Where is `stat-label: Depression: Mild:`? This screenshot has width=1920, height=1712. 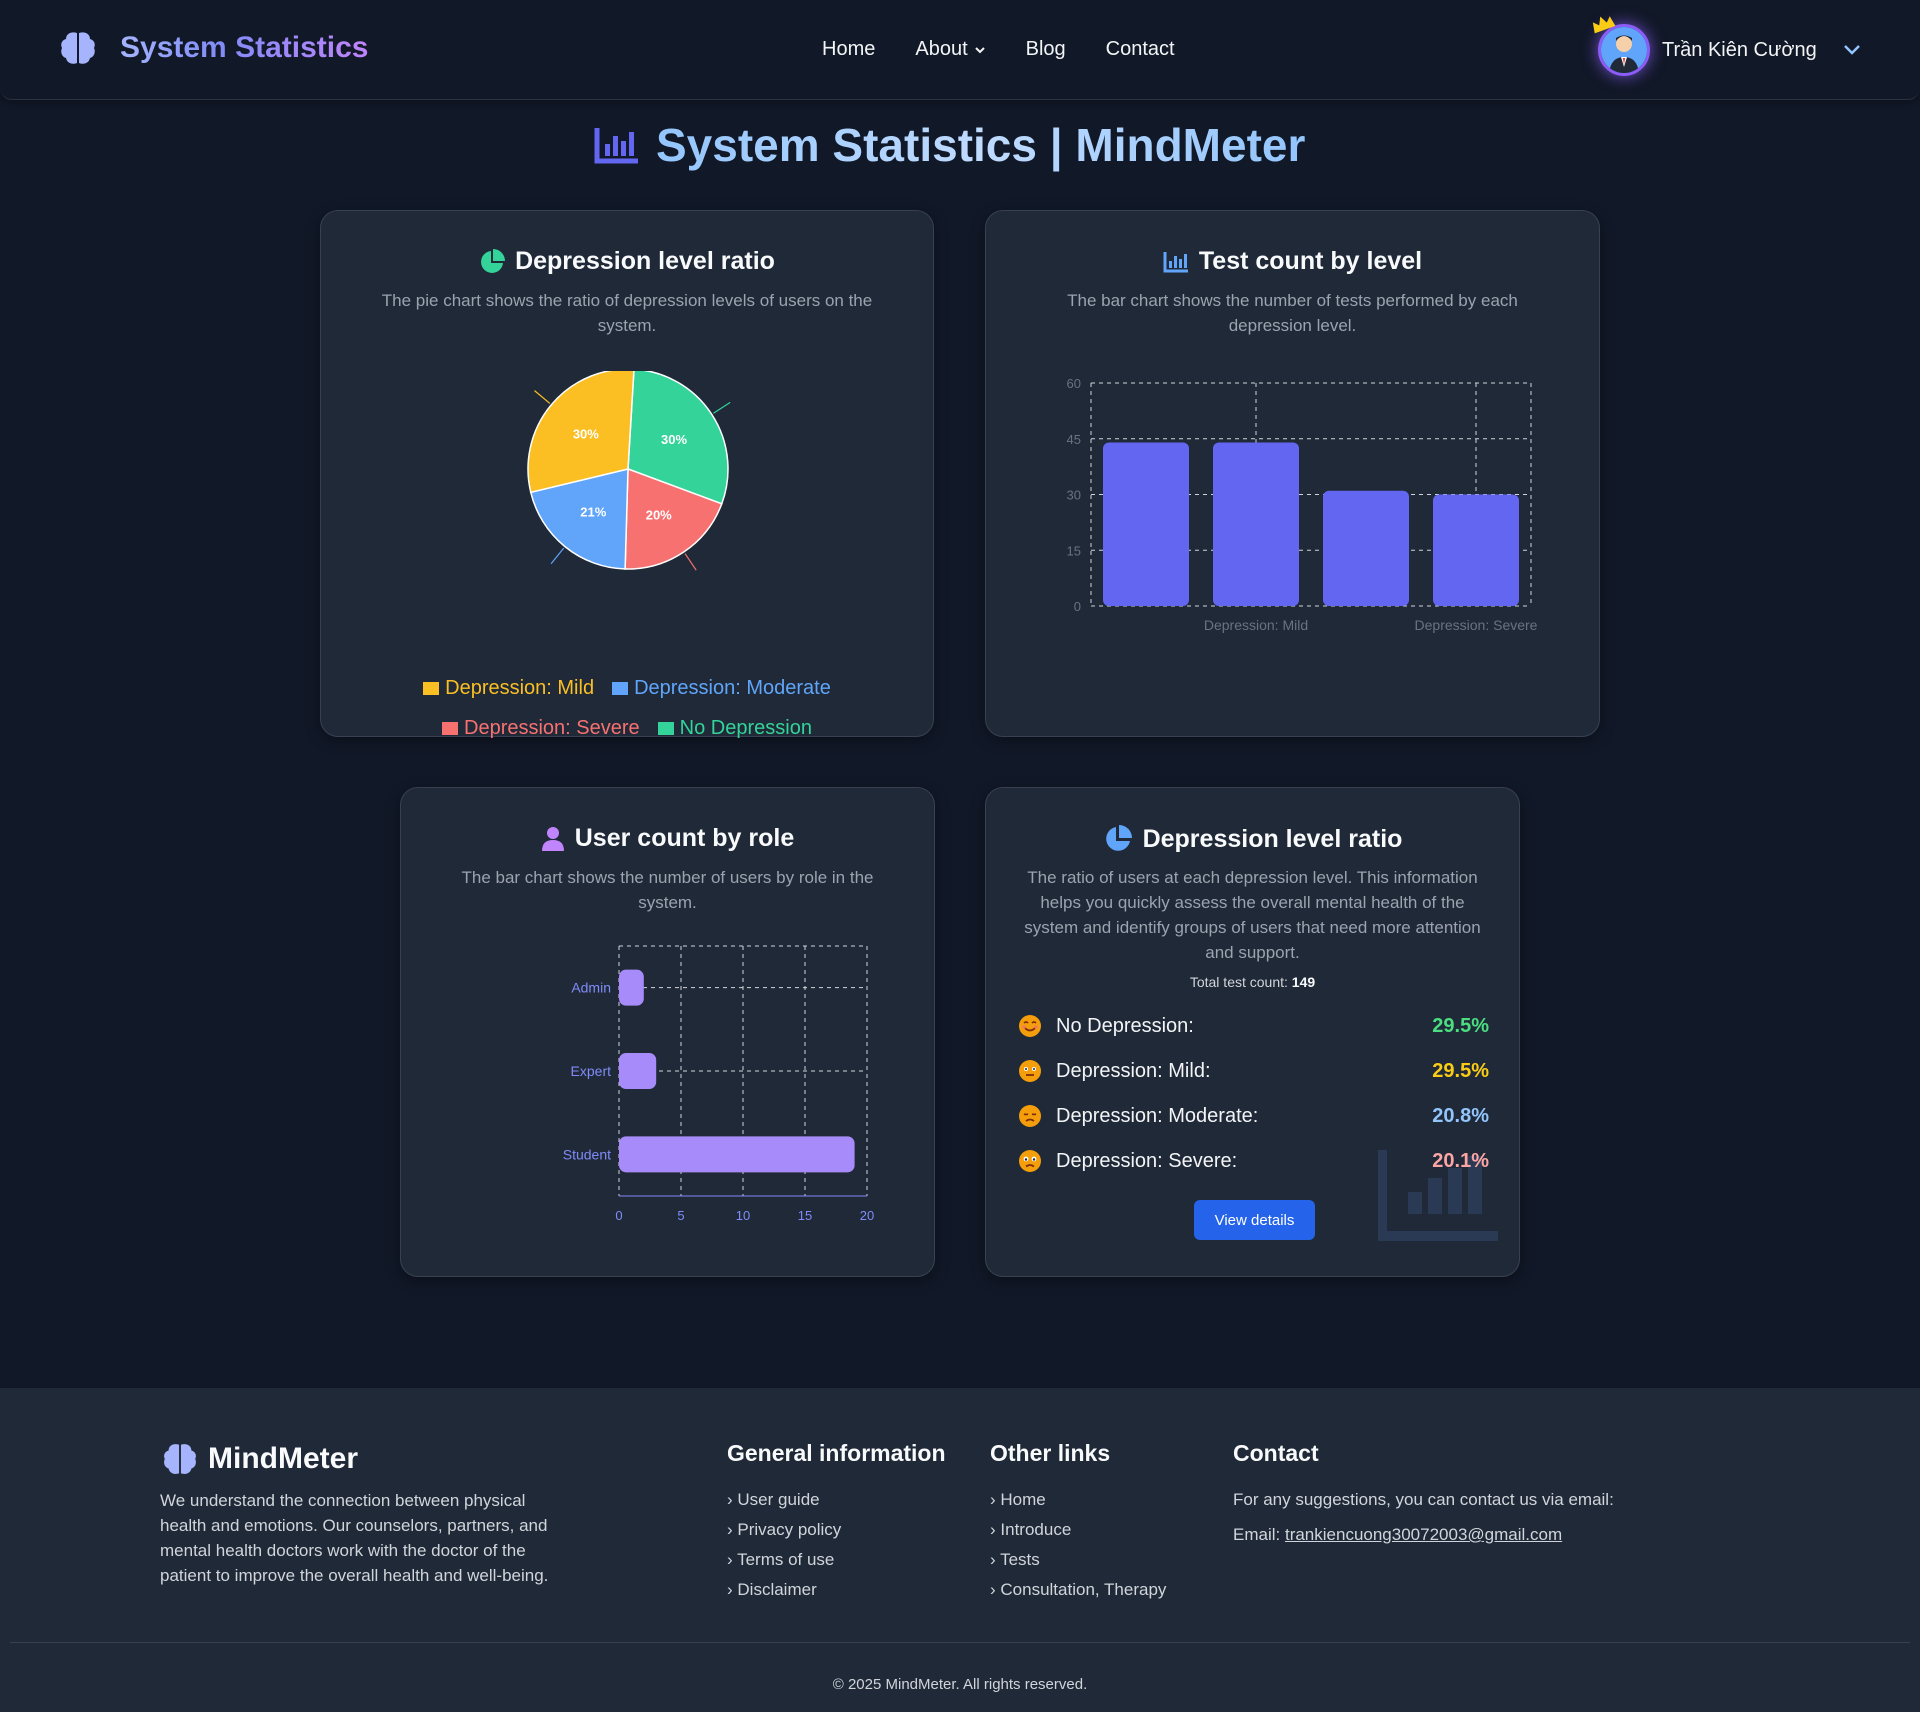 stat-label: Depression: Mild: is located at coordinates (1133, 1070).